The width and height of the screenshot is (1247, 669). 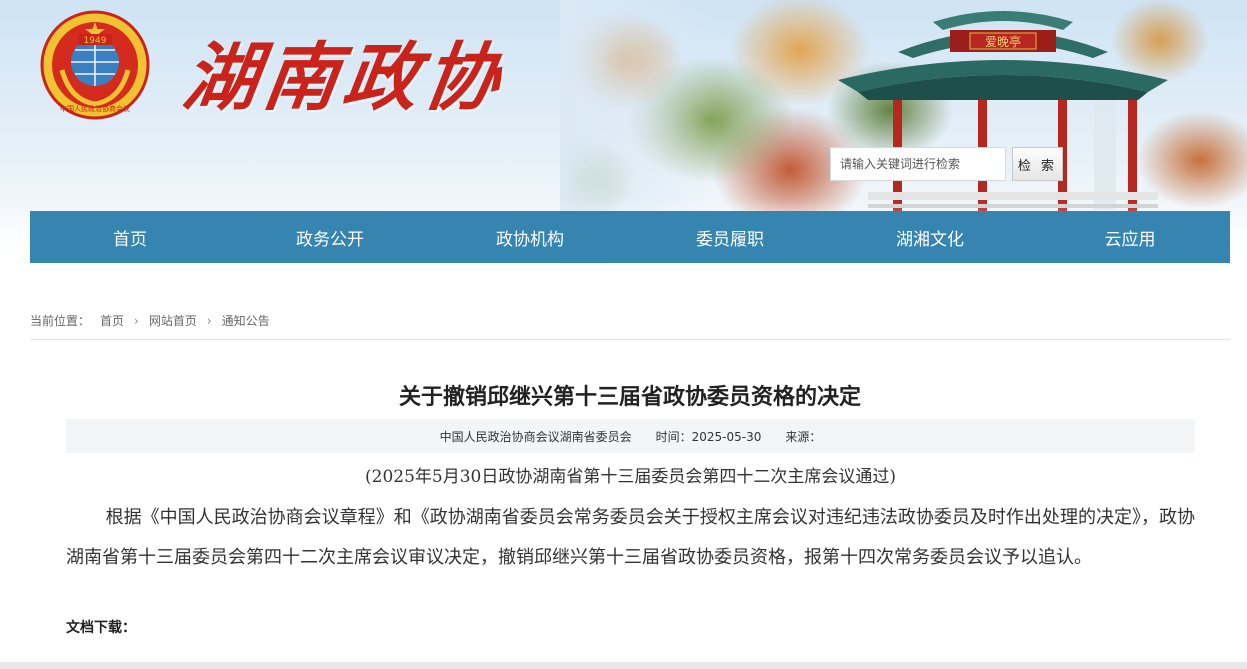 I want to click on nav-item-government-affairs: 政务公开, so click(x=330, y=237).